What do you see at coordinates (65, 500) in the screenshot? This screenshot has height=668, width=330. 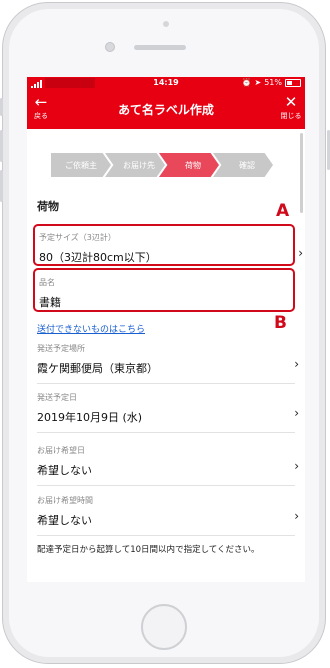 I see `delivery-time-label: お届け希望時間` at bounding box center [65, 500].